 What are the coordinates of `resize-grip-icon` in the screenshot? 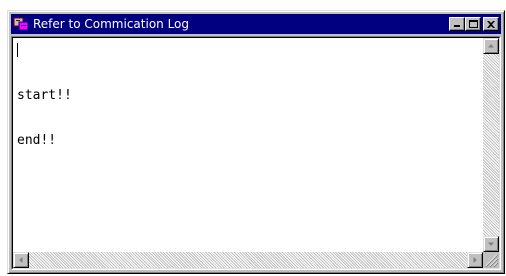 It's located at (492, 261).